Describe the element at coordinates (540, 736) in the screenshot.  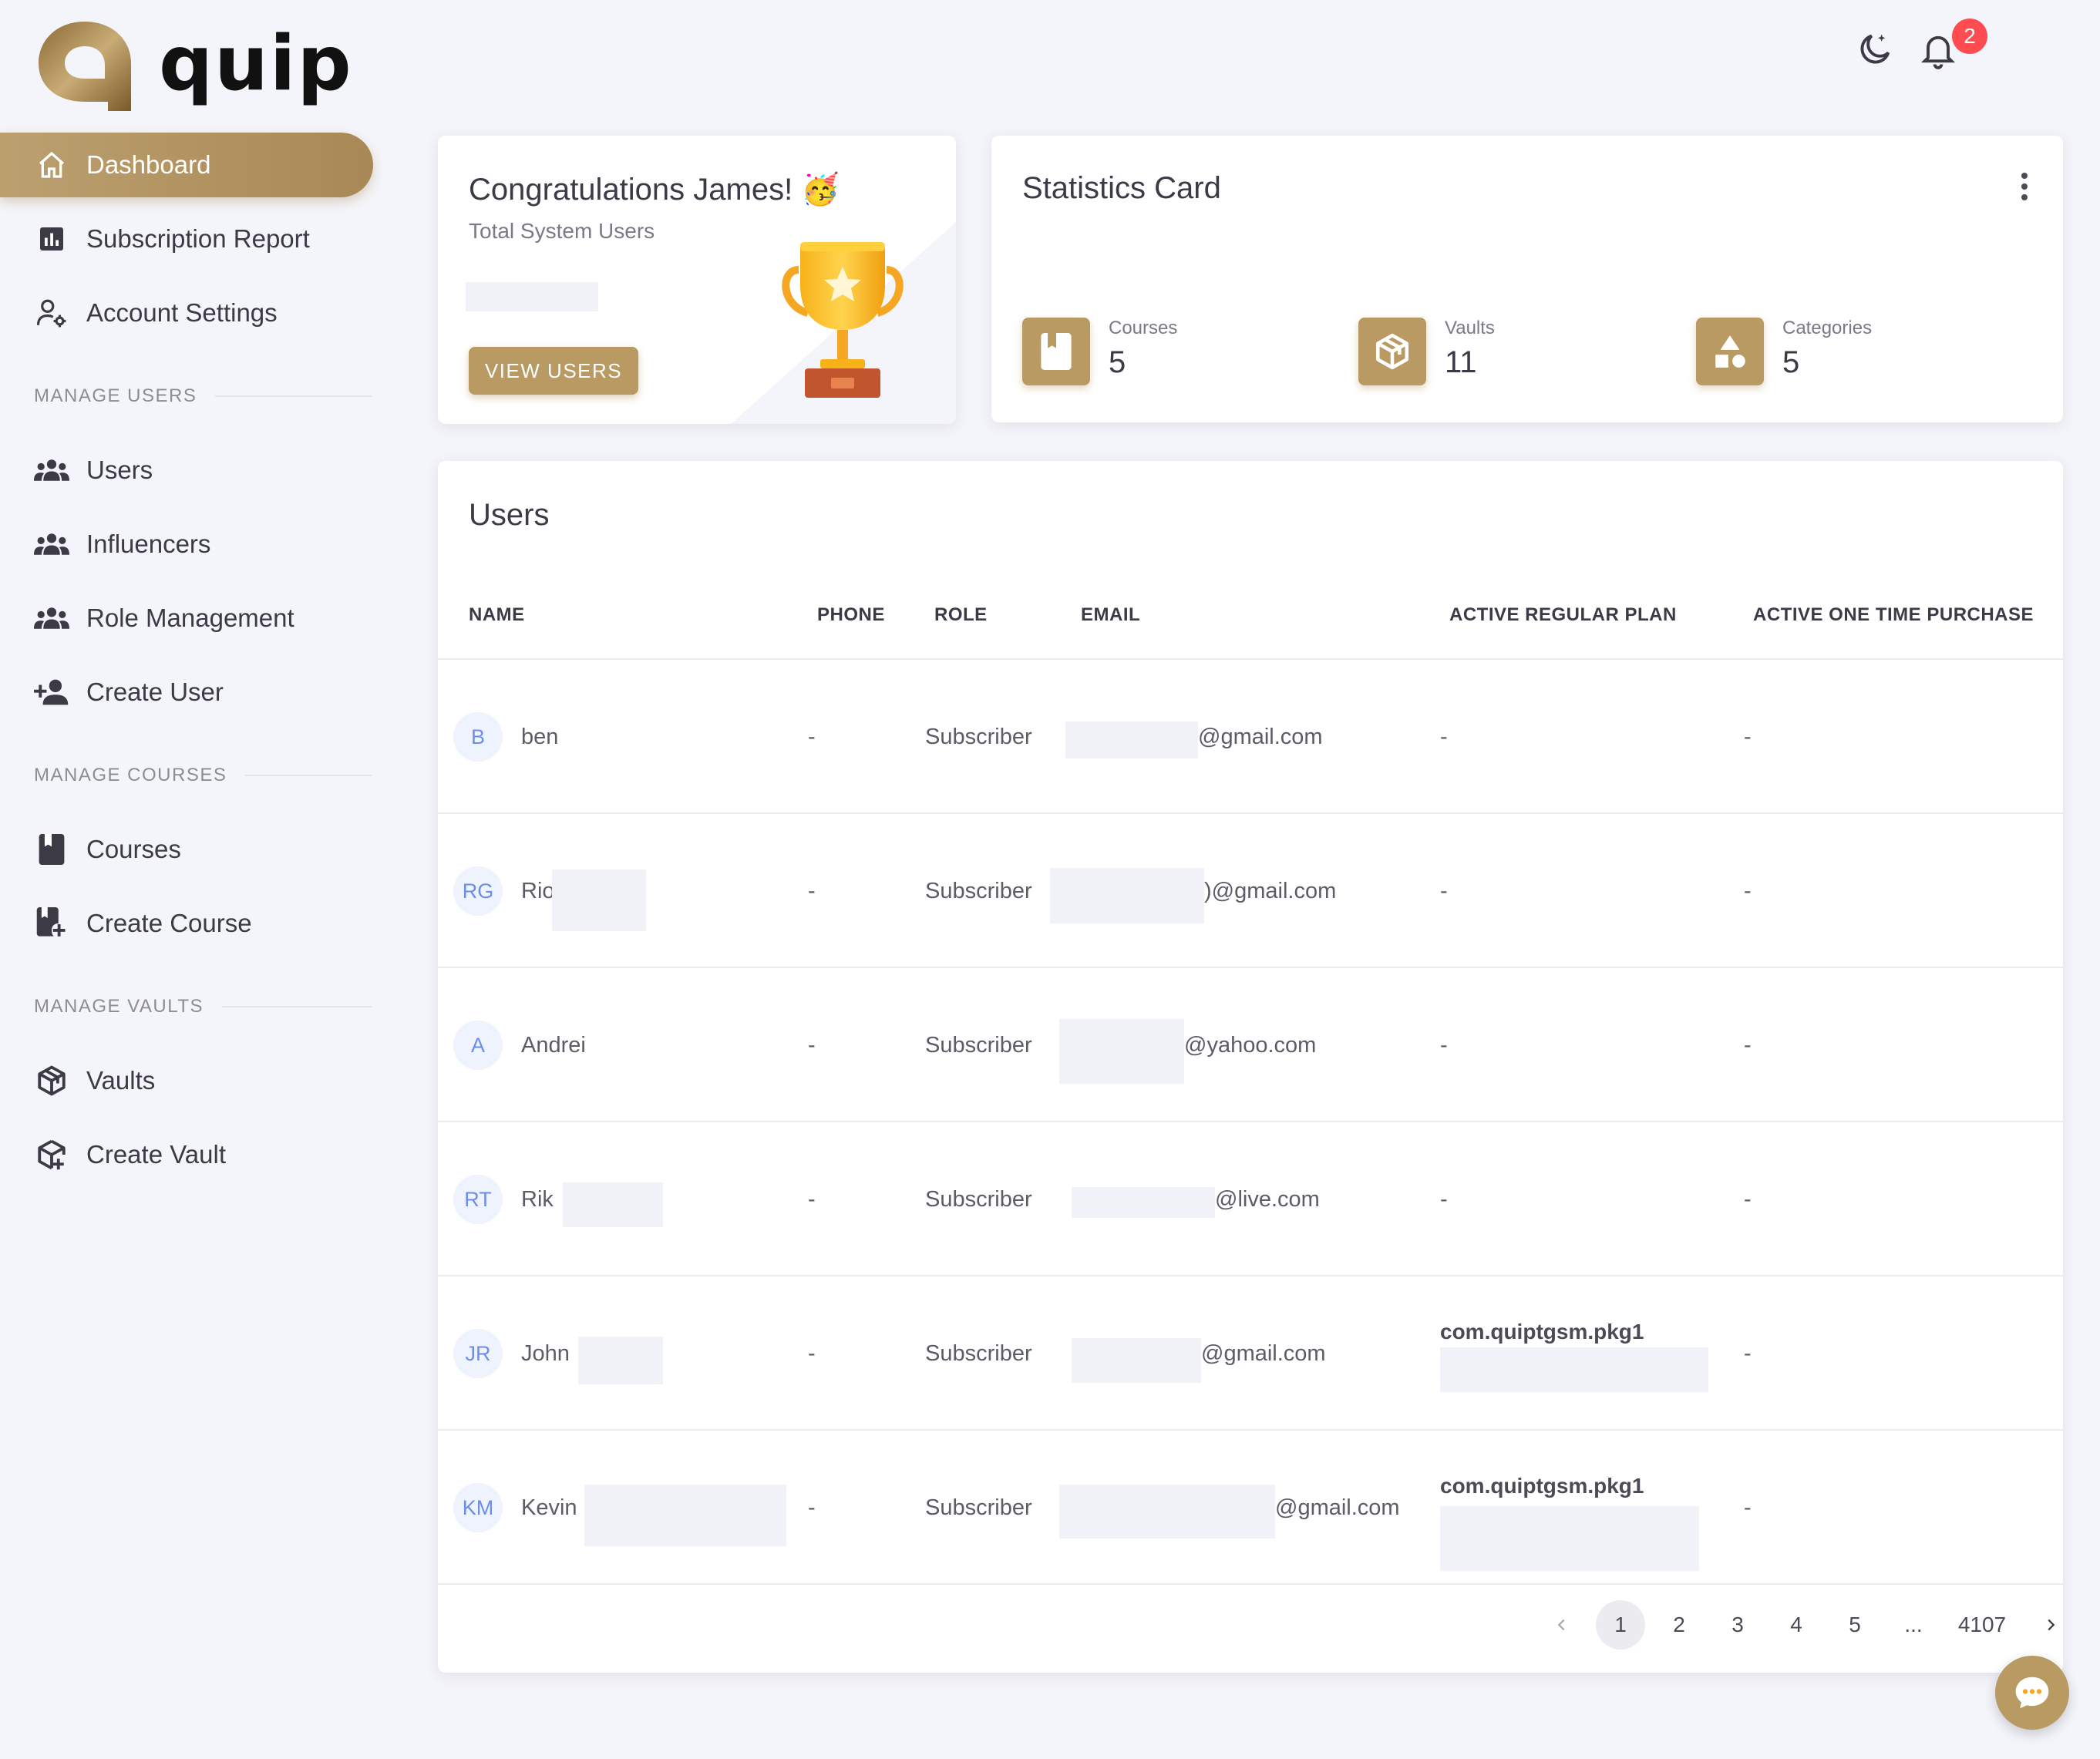
I see `user-name: ben` at that location.